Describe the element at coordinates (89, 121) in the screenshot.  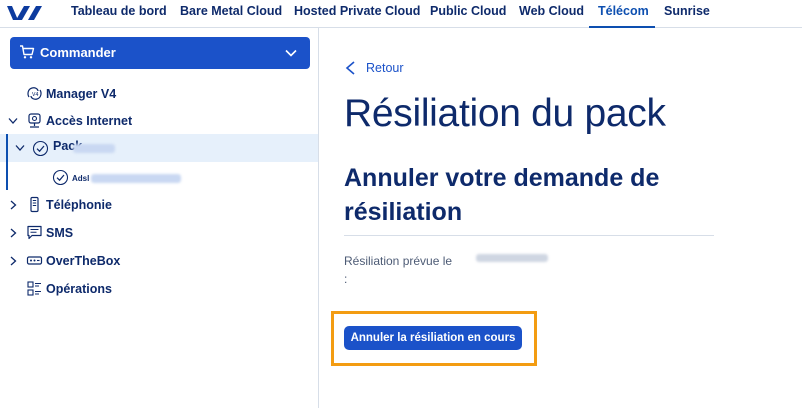
I see `tree-item-label: Accès Internet` at that location.